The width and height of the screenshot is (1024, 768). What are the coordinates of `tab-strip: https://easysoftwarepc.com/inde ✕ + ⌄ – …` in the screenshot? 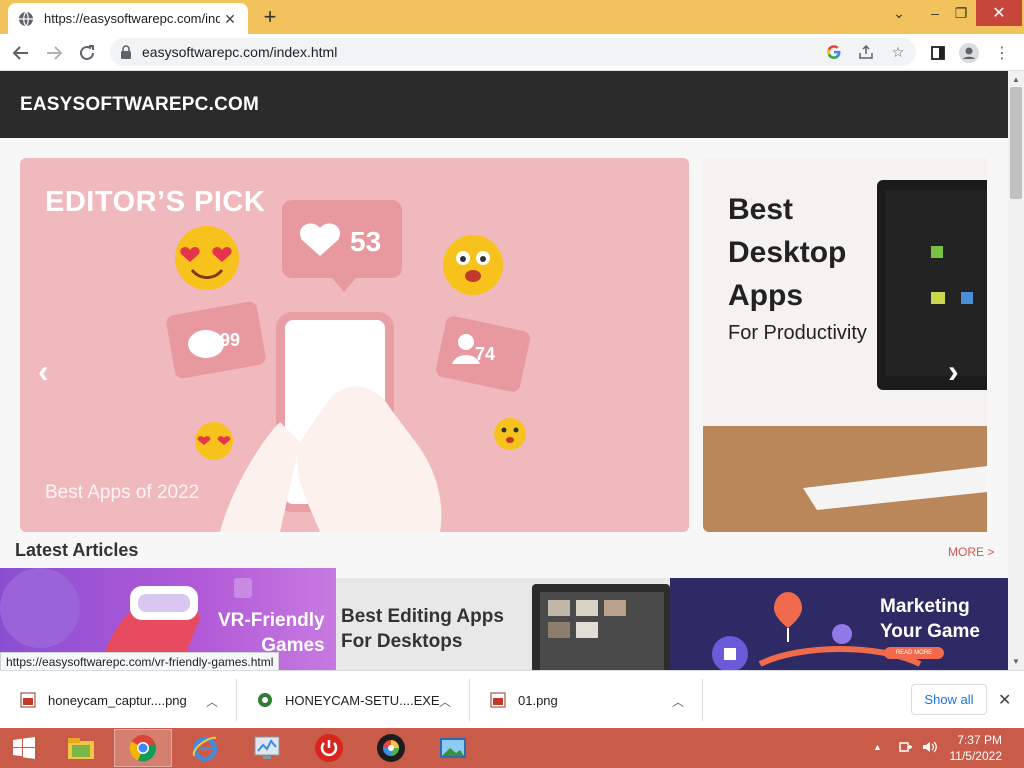 It's located at (512, 17).